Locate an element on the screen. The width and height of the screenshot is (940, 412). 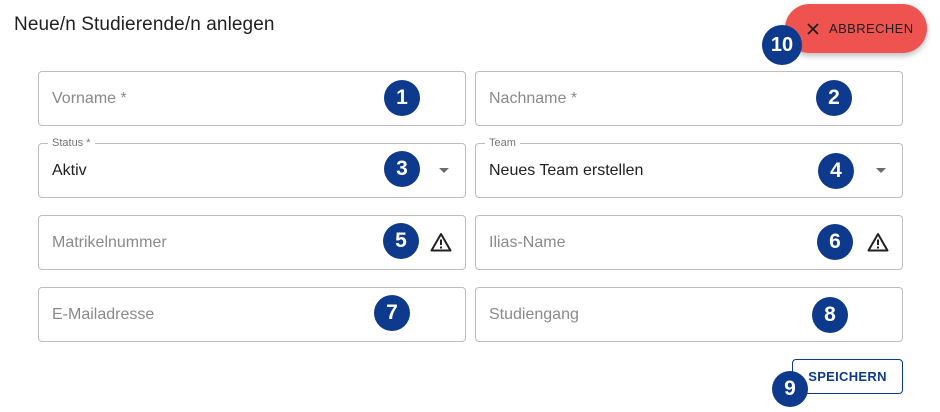
annotation-badge-2: 2 is located at coordinates (834, 98).